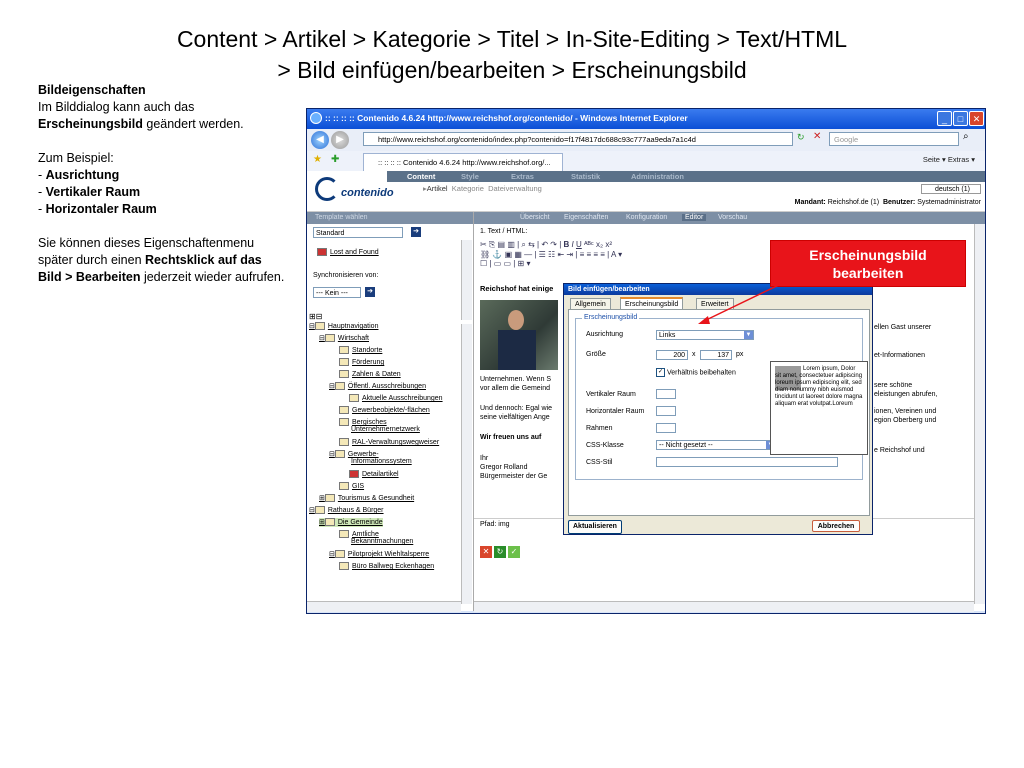 The height and width of the screenshot is (768, 1024). What do you see at coordinates (343, 326) in the screenshot?
I see `tree-item: ⊟ Hauptnavigation` at bounding box center [343, 326].